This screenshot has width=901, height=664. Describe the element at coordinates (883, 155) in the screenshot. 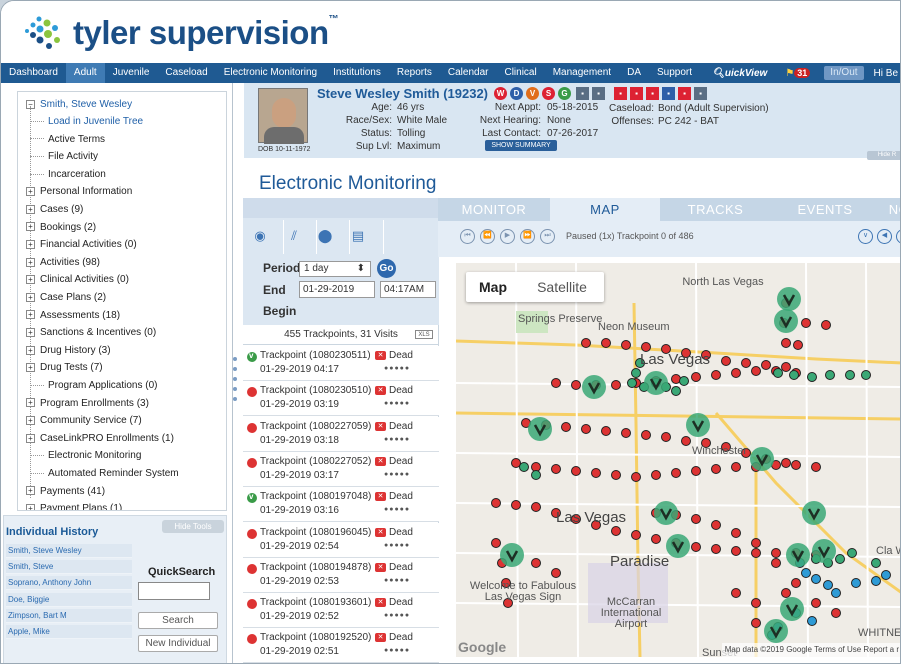

I see `hide-right-button: Hide R` at that location.